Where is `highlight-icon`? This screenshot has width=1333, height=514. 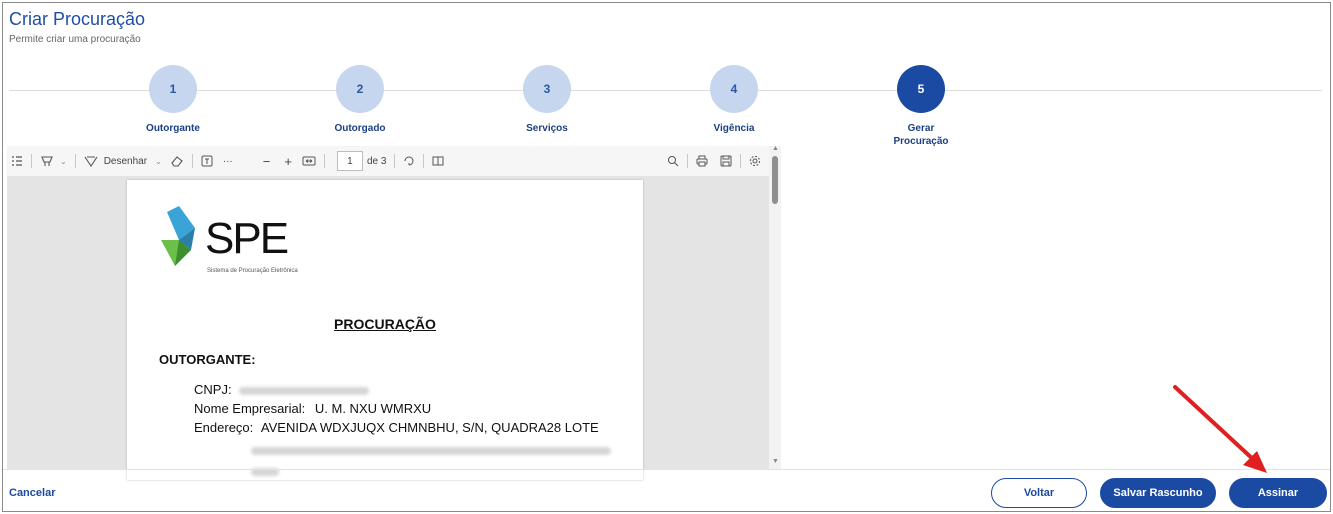
highlight-icon is located at coordinates (47, 161).